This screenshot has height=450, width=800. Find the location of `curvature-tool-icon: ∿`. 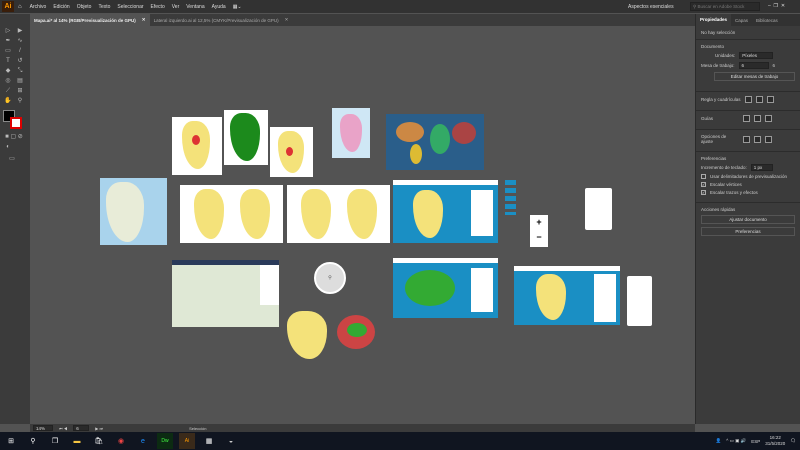

curvature-tool-icon: ∿ is located at coordinates (20, 41).